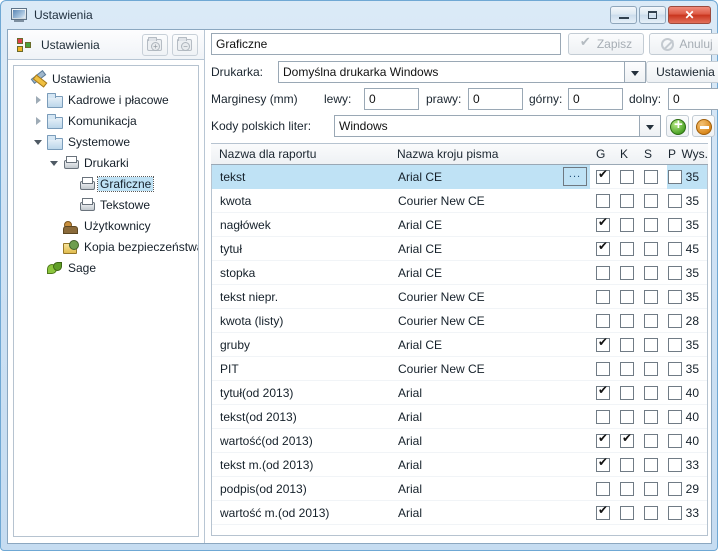 This screenshot has width=718, height=551. I want to click on minimize-button, so click(623, 15).